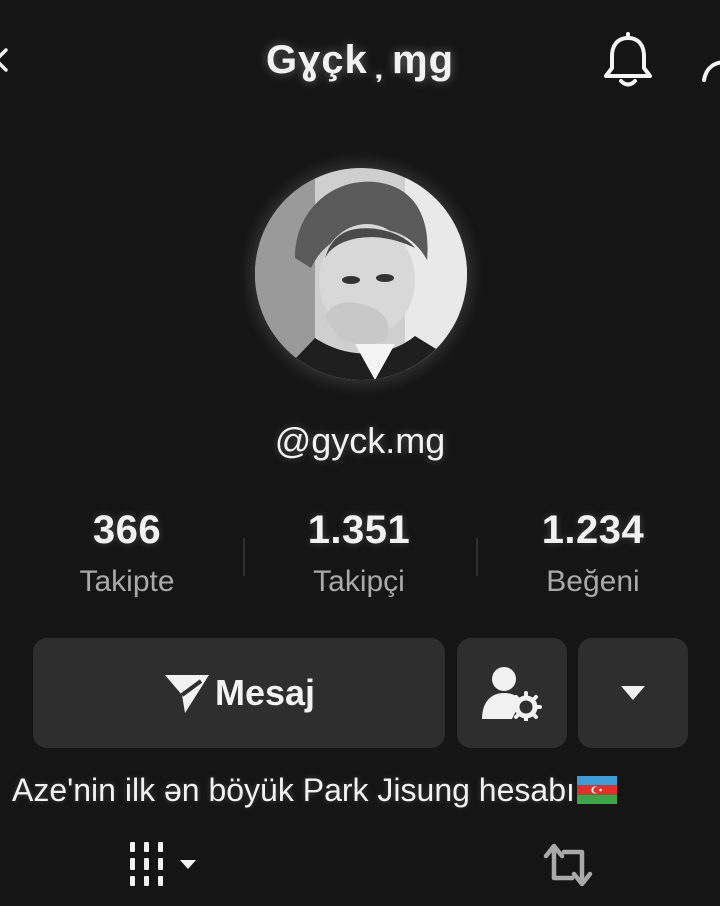 The width and height of the screenshot is (720, 906). Describe the element at coordinates (596, 790) in the screenshot. I see `azerbaijan-flag-icon` at that location.